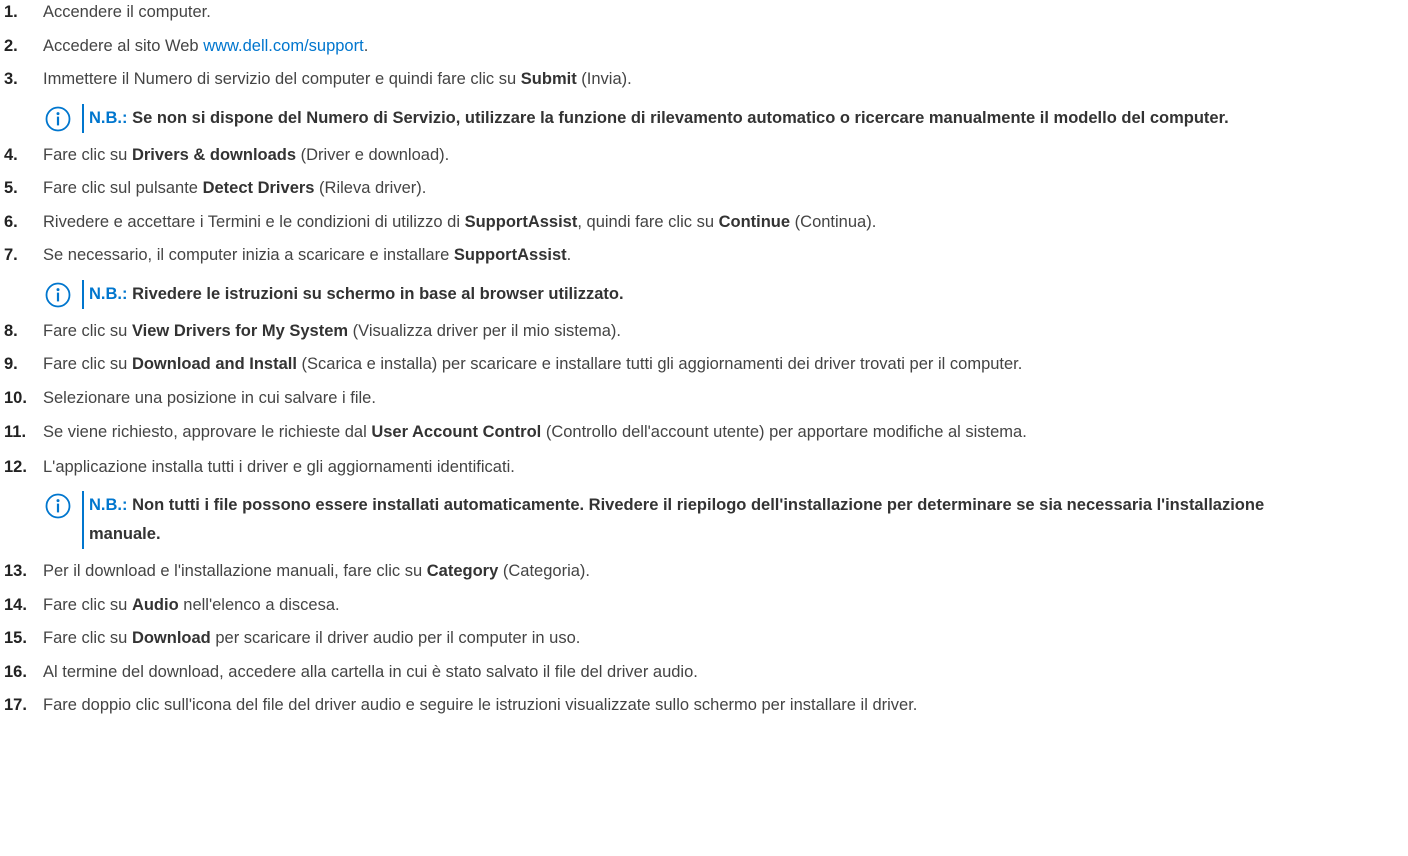 Image resolution: width=1408 pixels, height=856 pixels. Describe the element at coordinates (123, 45) in the screenshot. I see `step-text: Accedere al sito Web` at that location.